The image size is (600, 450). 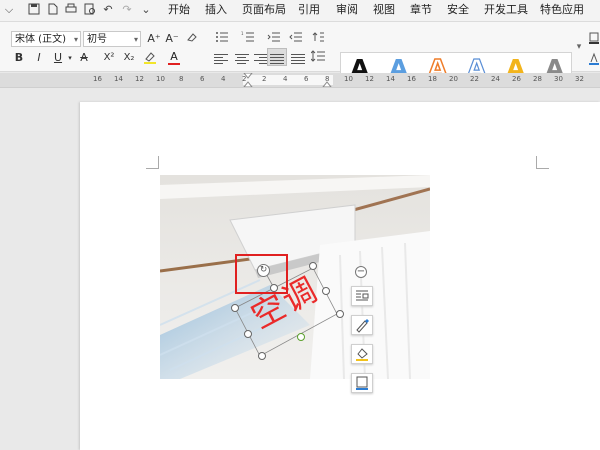 I want to click on font-color-label: A, so click(x=174, y=56).